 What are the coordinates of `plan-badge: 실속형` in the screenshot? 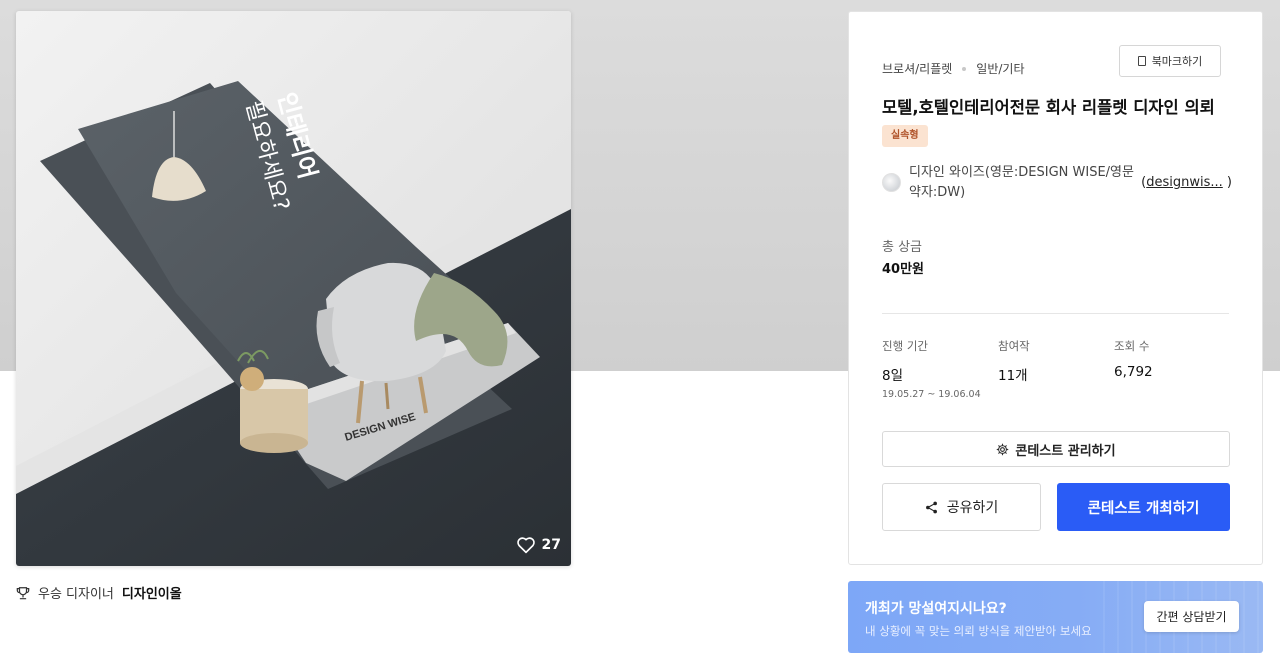 It's located at (905, 136).